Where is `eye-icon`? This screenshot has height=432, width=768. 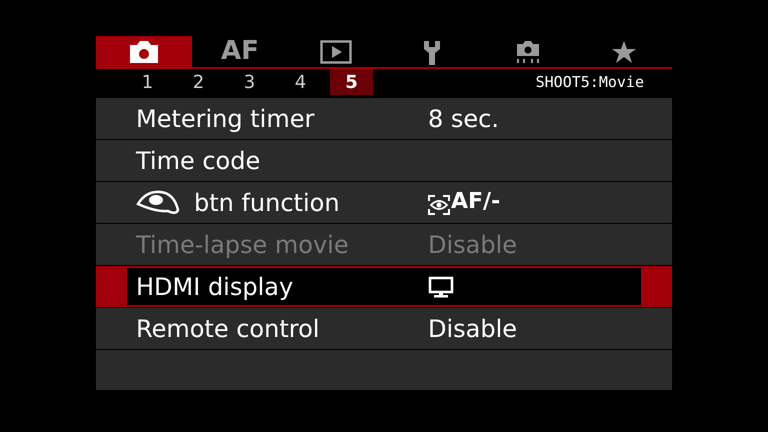 eye-icon is located at coordinates (158, 203).